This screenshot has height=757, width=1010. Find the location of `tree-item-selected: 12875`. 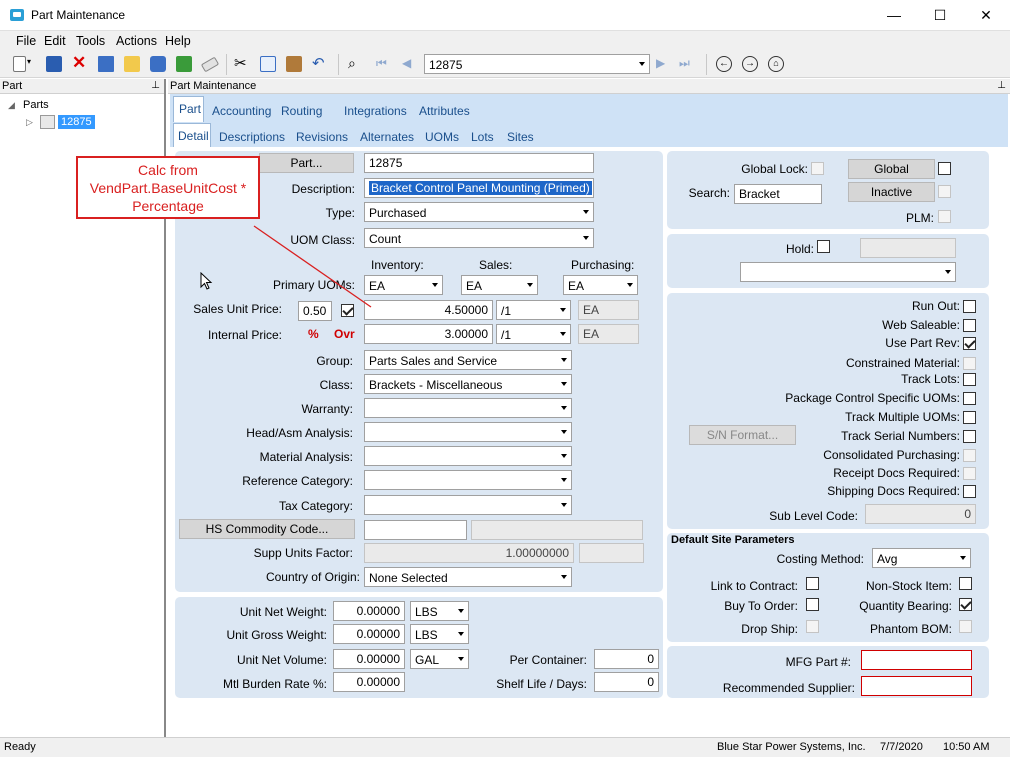

tree-item-selected: 12875 is located at coordinates (76, 122).